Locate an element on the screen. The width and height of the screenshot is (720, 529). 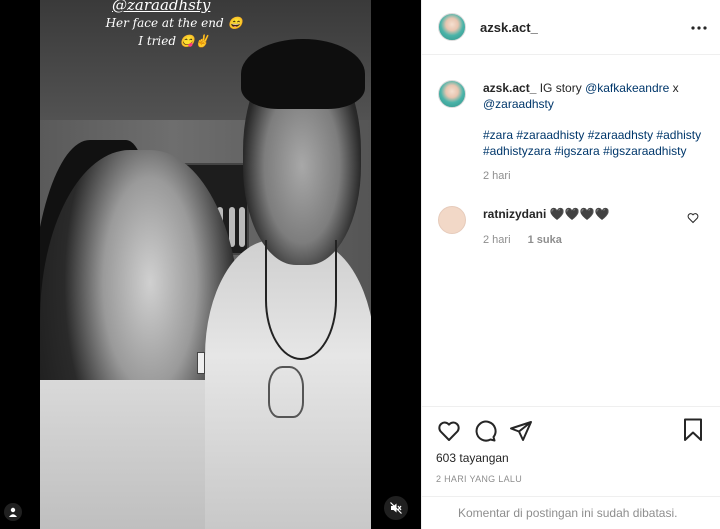
user-tag-button is located at coordinates (13, 512).